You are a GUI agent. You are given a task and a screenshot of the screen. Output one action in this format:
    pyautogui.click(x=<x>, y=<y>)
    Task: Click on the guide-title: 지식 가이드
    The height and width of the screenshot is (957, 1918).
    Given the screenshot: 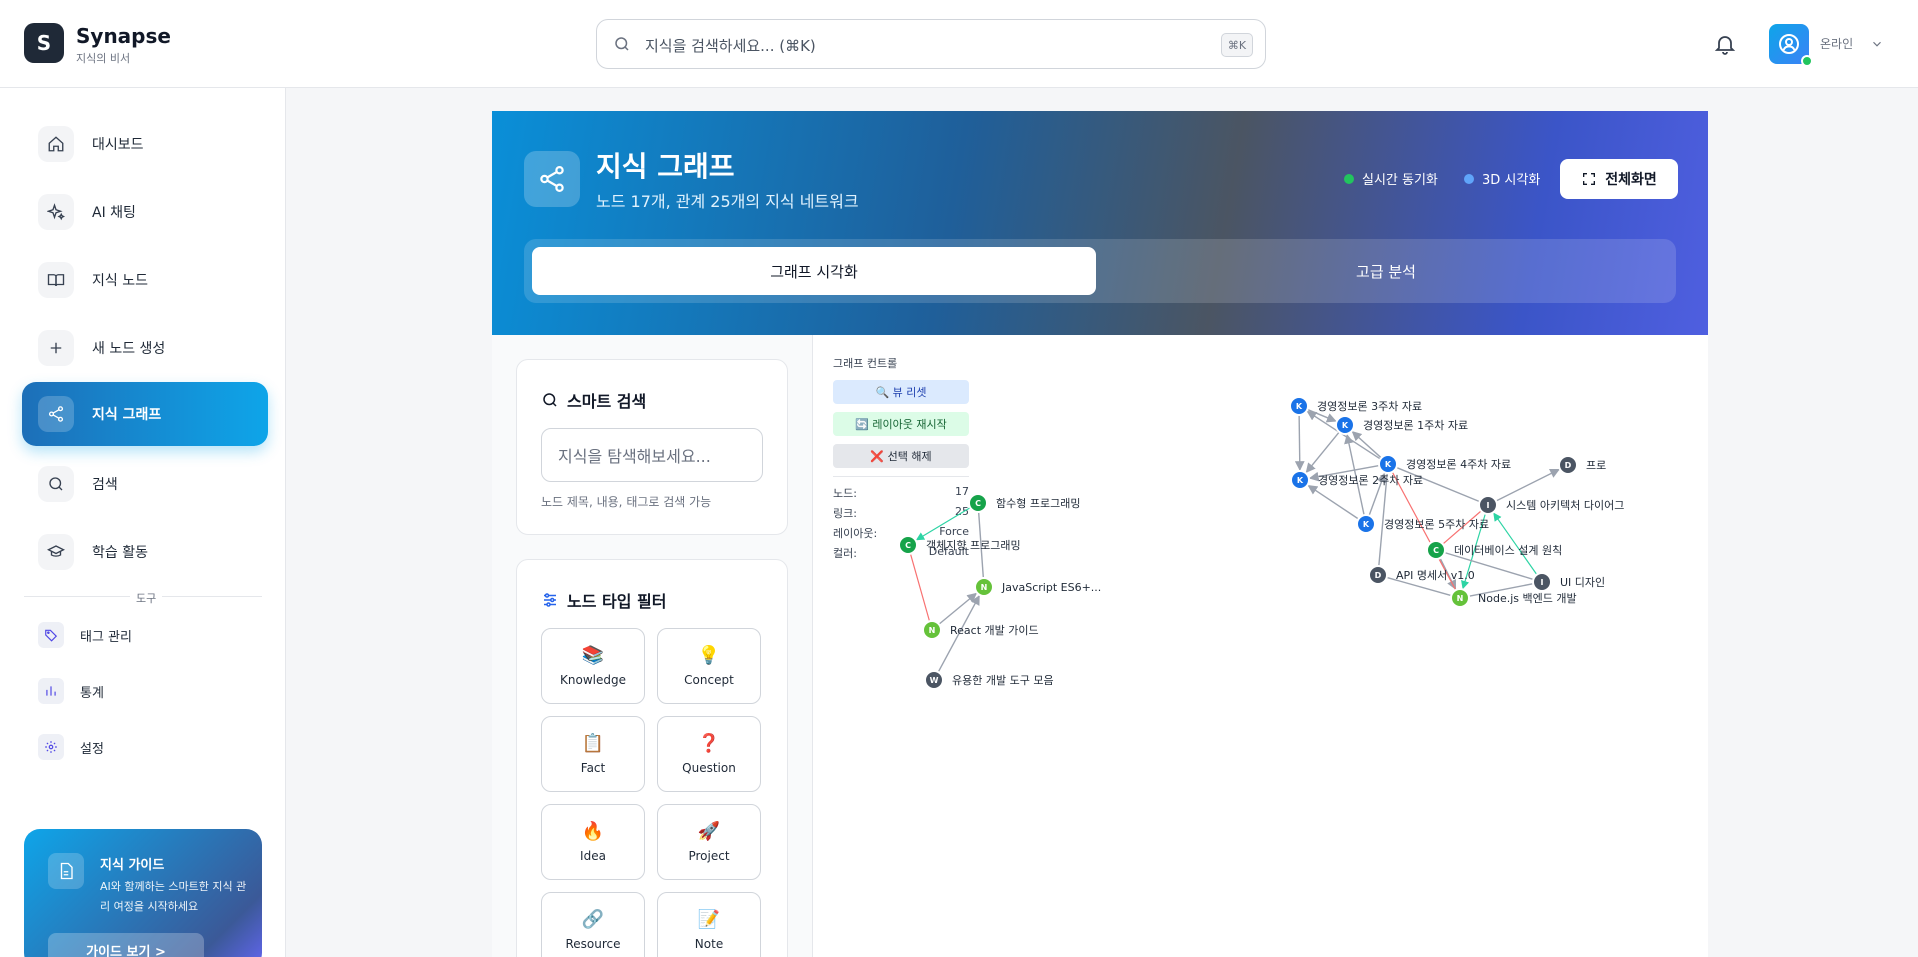 What is the action you would take?
    pyautogui.click(x=132, y=865)
    